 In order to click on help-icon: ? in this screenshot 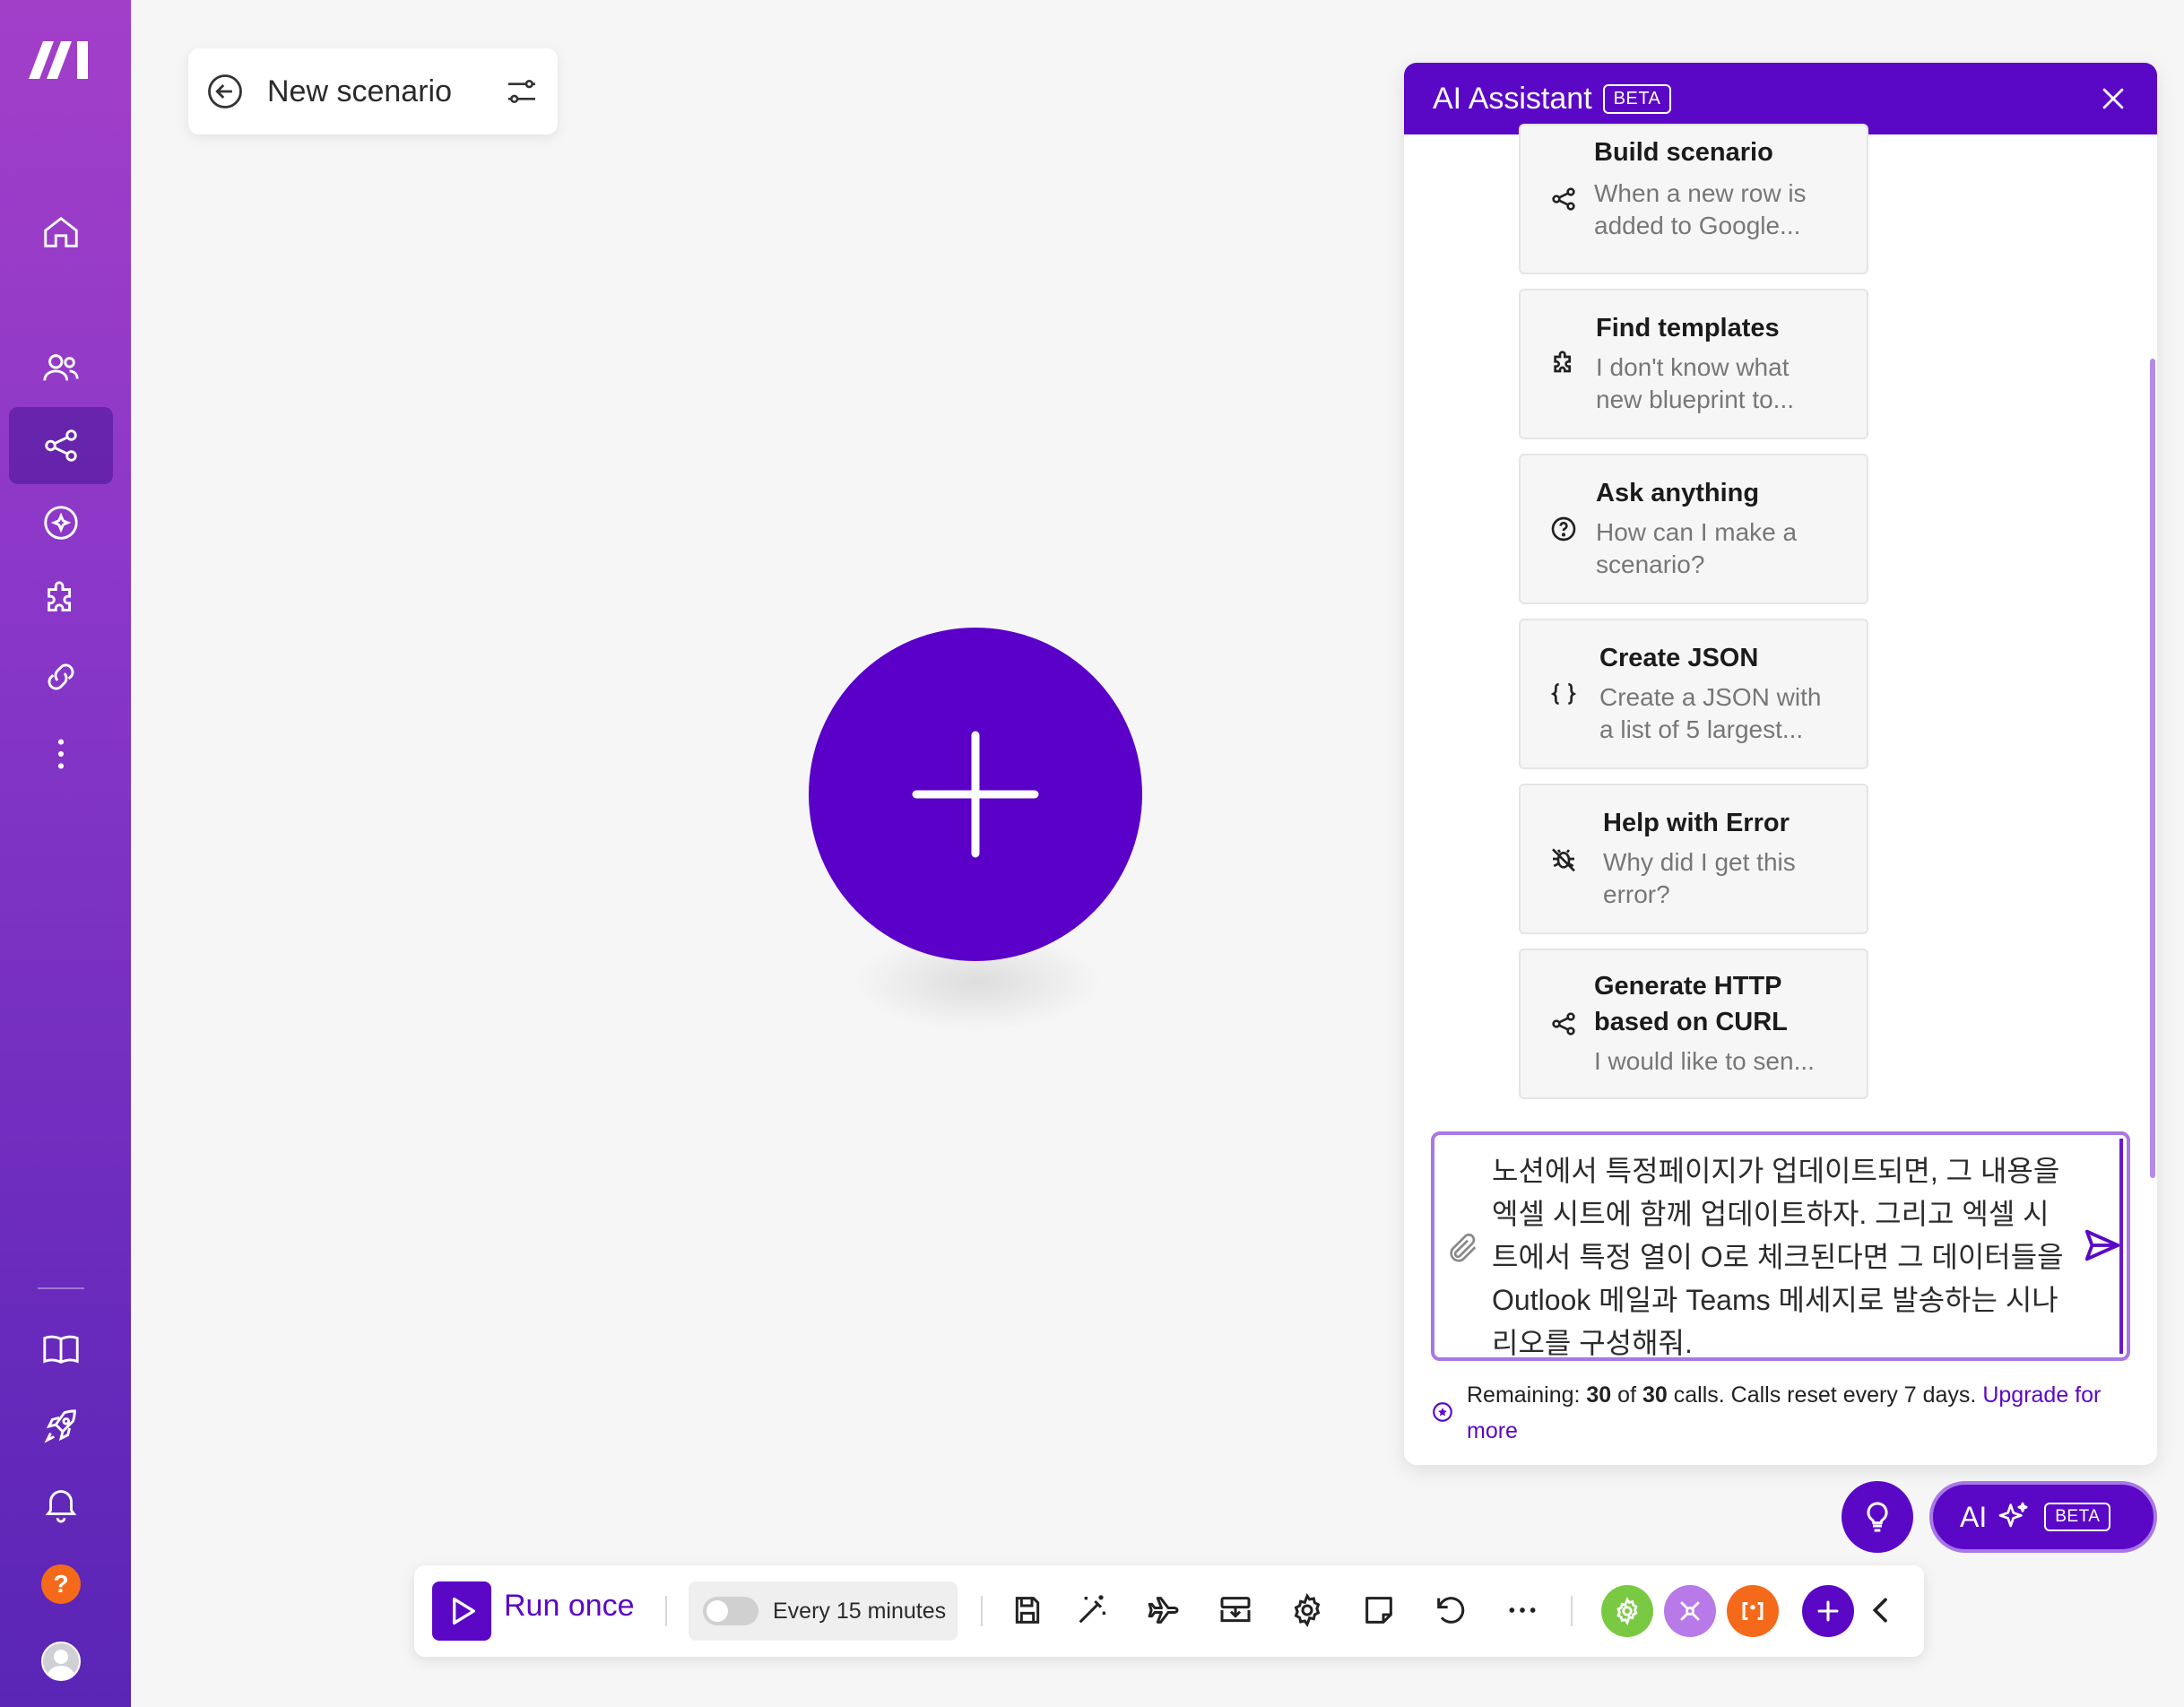, I will do `click(61, 1584)`.